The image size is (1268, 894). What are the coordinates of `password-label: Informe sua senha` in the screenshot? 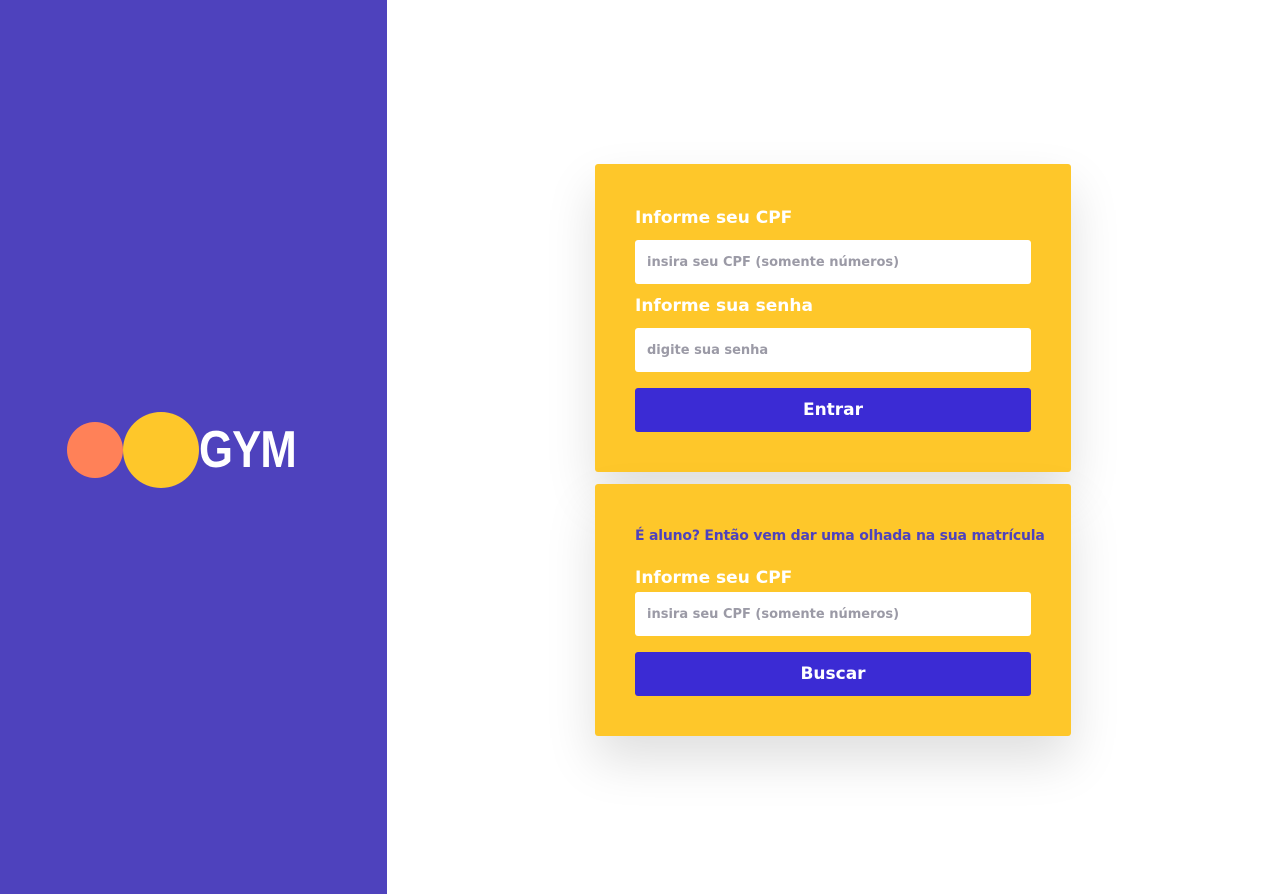 It's located at (724, 306).